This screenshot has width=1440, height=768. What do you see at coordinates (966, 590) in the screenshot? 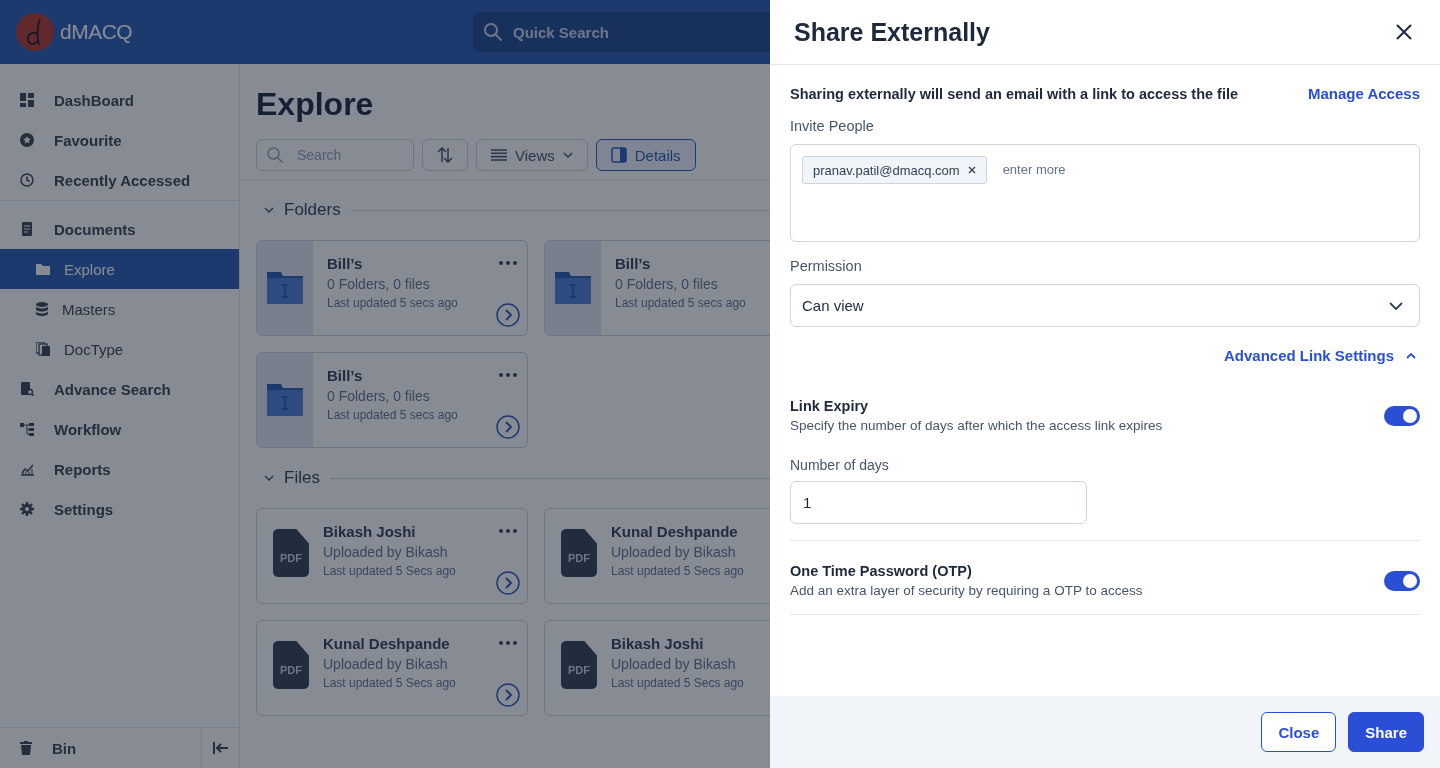
I see `setting-description: Add an extra layer of security by requiring a OTP to access` at bounding box center [966, 590].